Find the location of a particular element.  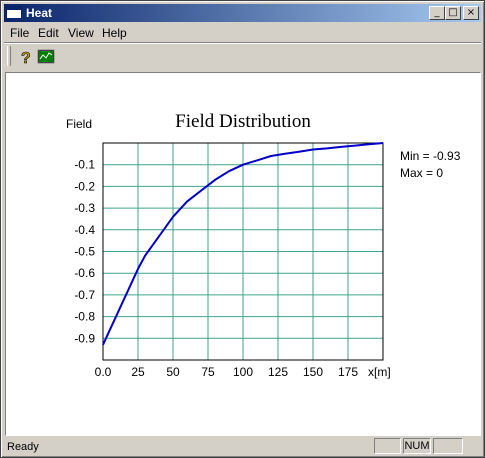

x-tick-label: 175 is located at coordinates (348, 372).